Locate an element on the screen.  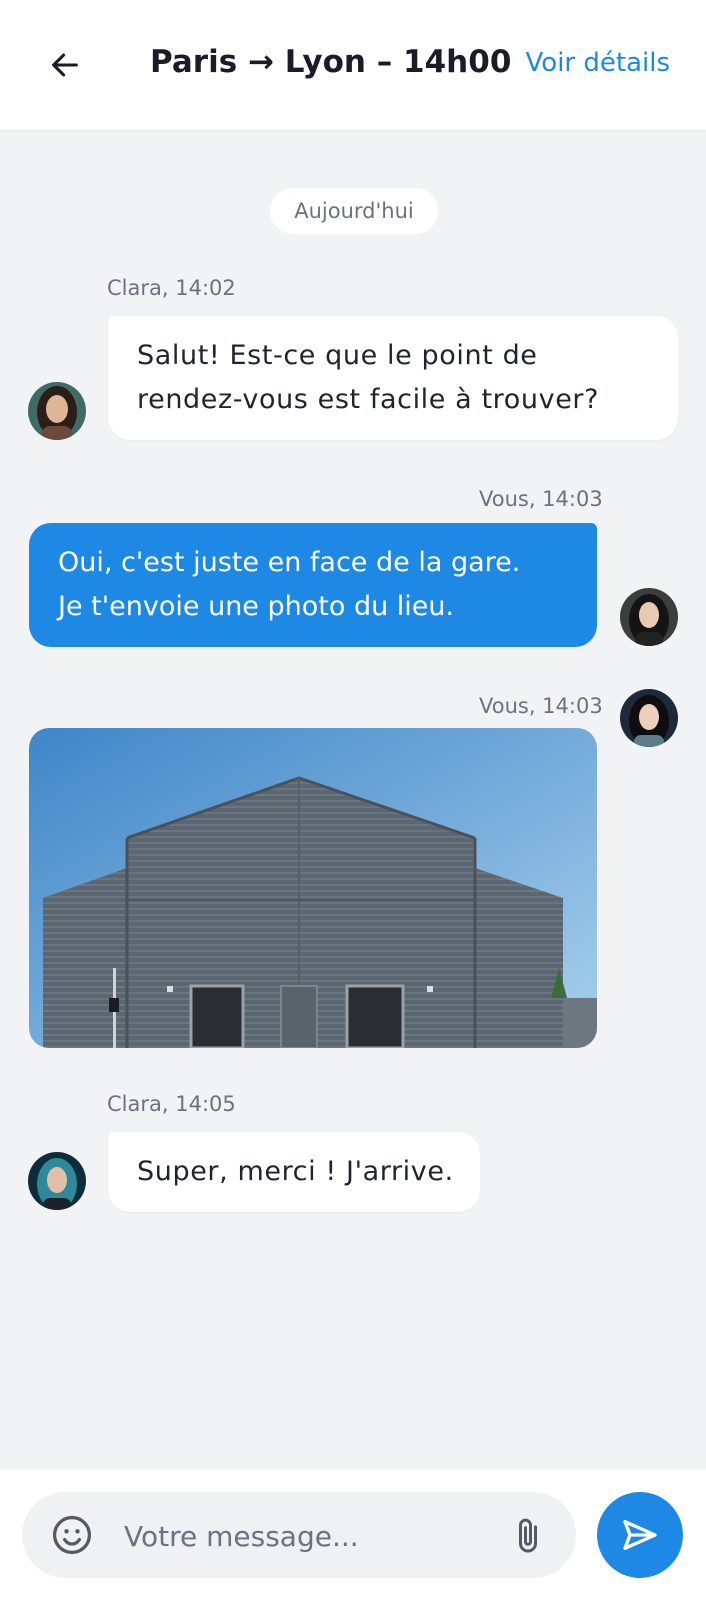
chat-header: Paris → Lyon – 14h00 Voir détails is located at coordinates (353, 65).